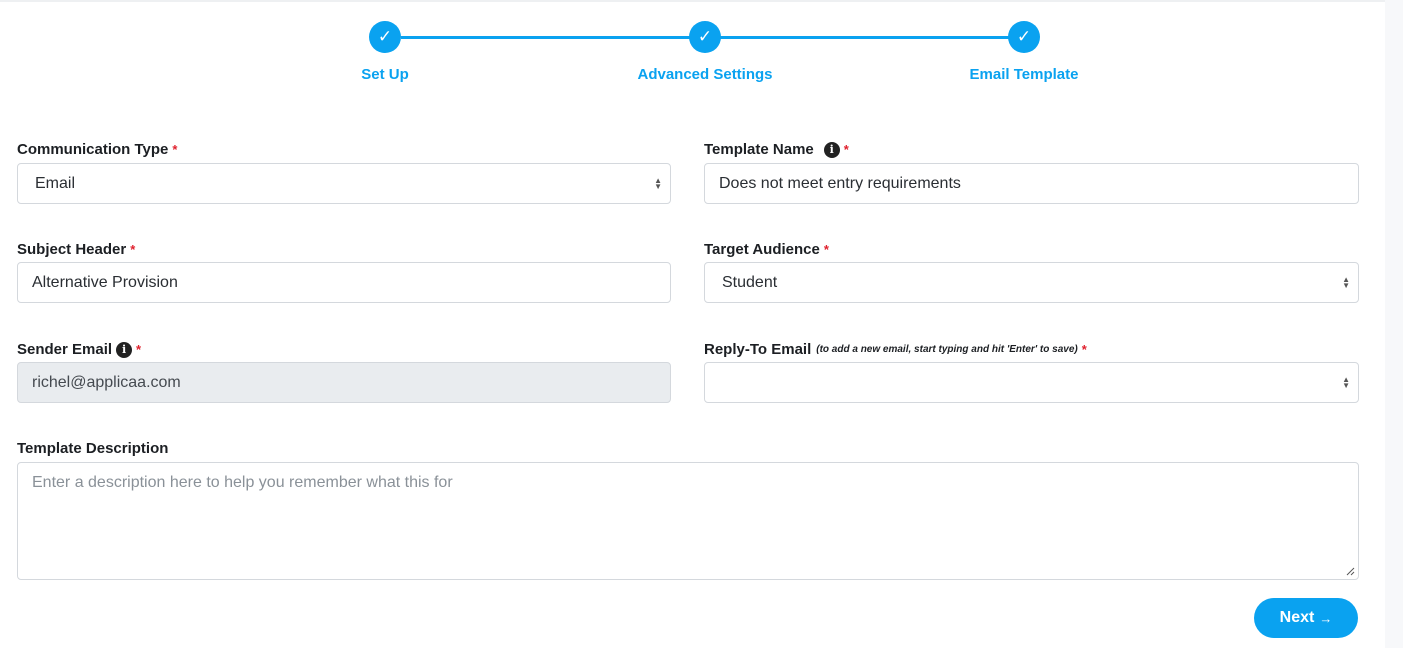  Describe the element at coordinates (705, 37) in the screenshot. I see `step-2-check-icon: ✓` at that location.